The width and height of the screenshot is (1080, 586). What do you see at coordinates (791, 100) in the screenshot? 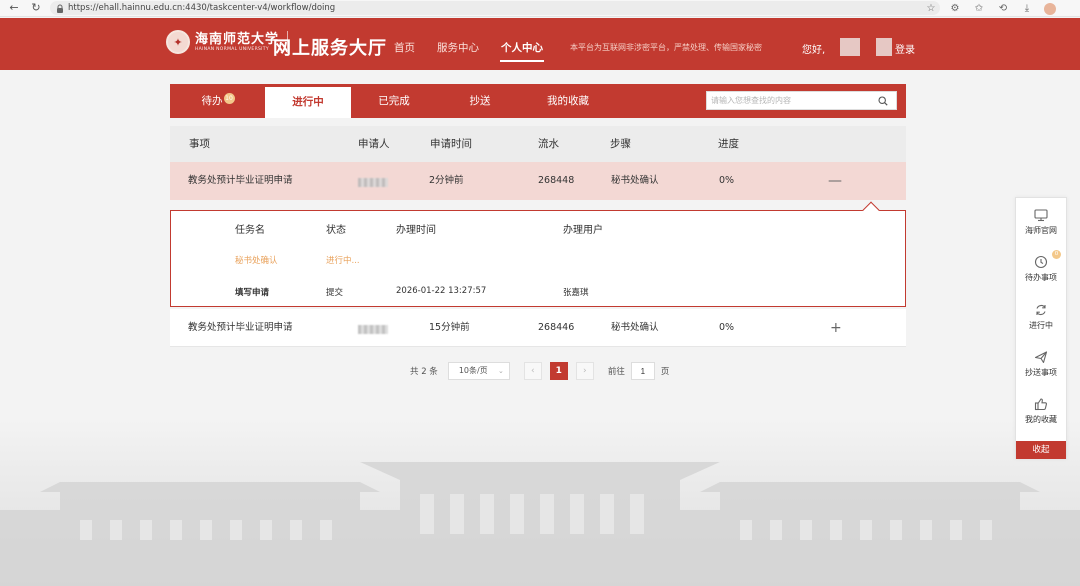
I see `search-input` at bounding box center [791, 100].